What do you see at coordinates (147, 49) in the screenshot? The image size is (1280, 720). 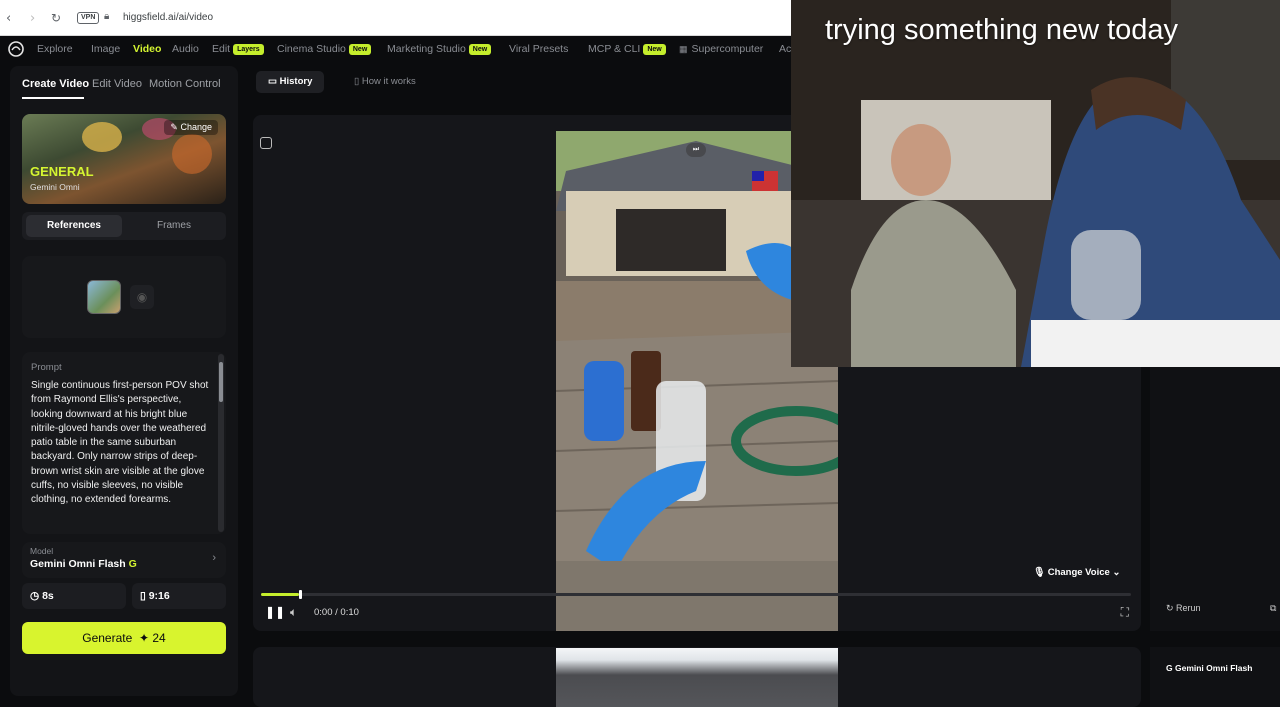 I see `nav-video: Video` at bounding box center [147, 49].